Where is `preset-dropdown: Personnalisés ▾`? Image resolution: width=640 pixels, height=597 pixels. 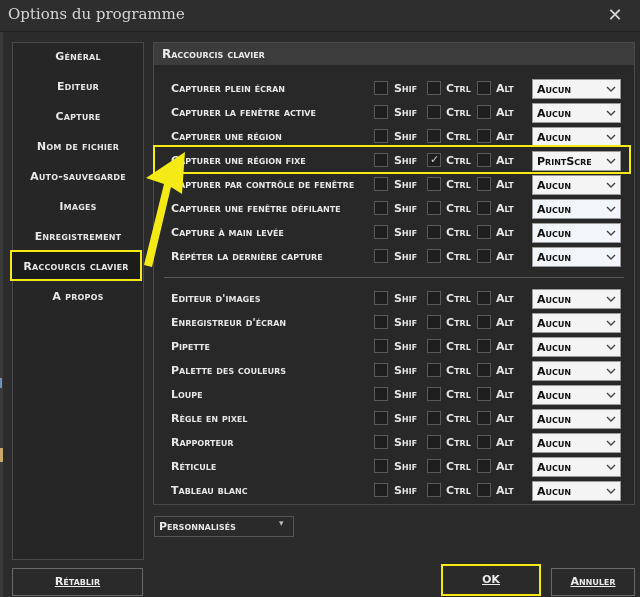 preset-dropdown: Personnalisés ▾ is located at coordinates (224, 526).